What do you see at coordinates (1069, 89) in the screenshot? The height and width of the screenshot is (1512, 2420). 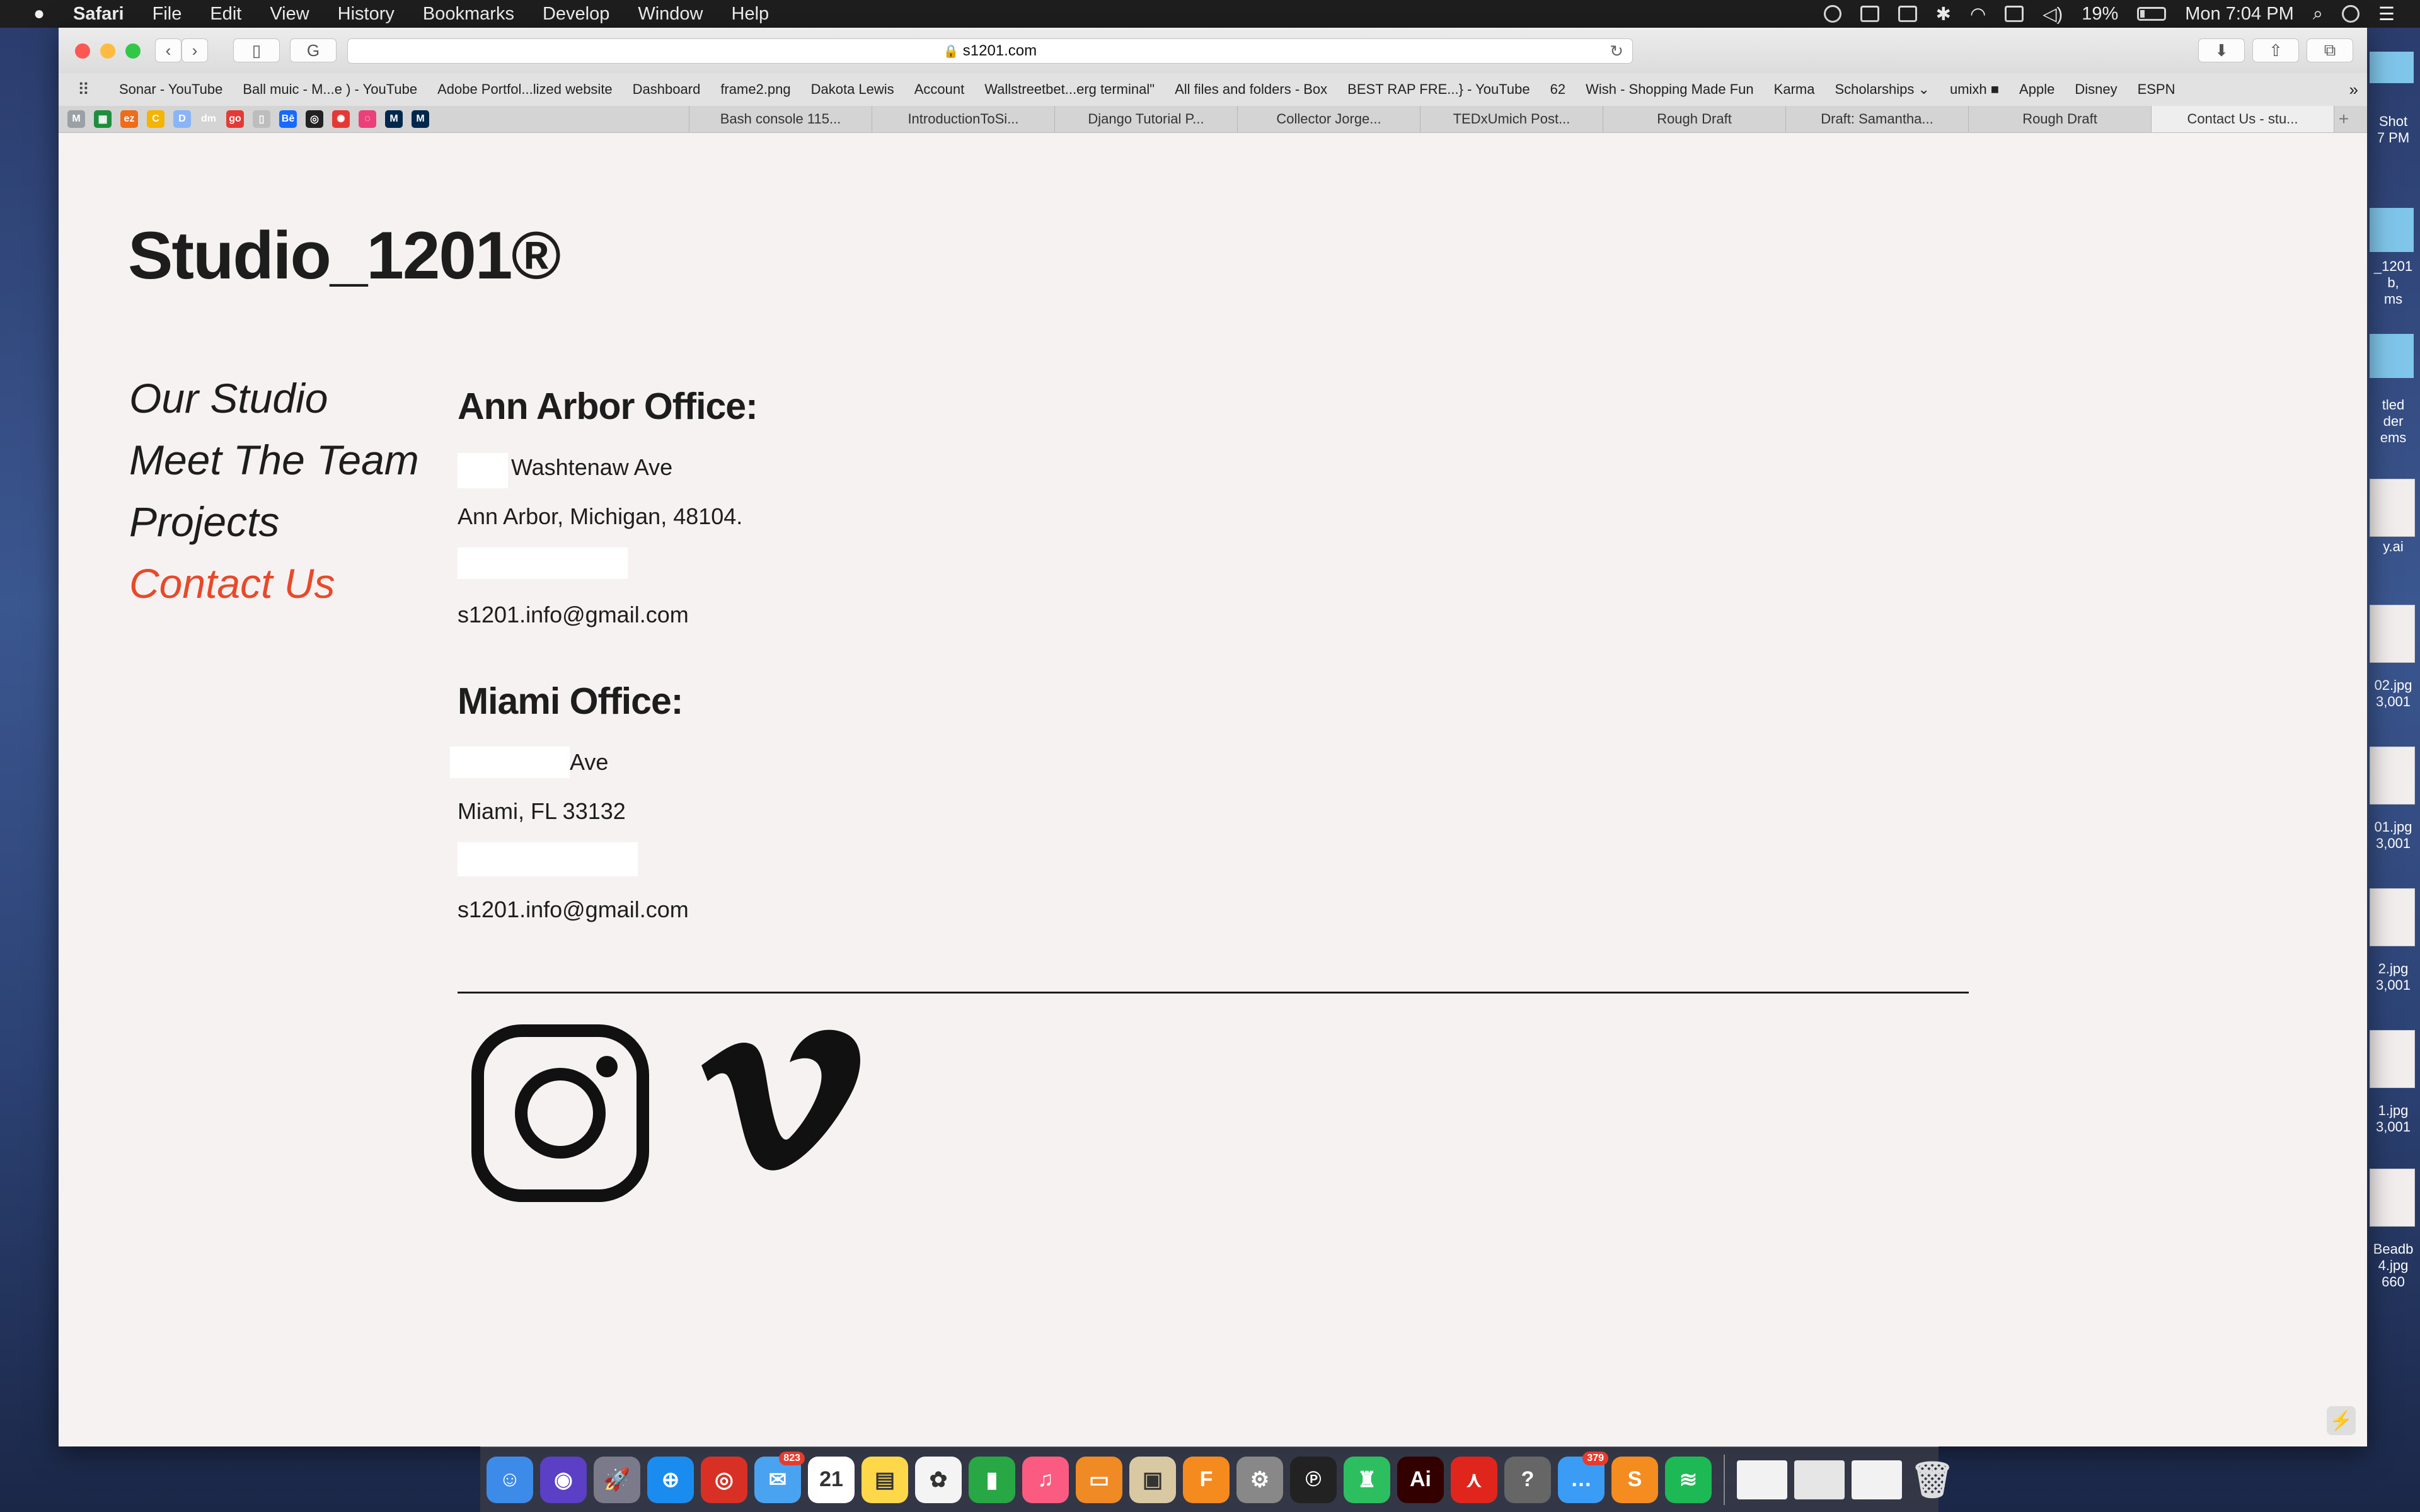 I see `bookmark-item: Wallstreetbet...erg terminal"` at bounding box center [1069, 89].